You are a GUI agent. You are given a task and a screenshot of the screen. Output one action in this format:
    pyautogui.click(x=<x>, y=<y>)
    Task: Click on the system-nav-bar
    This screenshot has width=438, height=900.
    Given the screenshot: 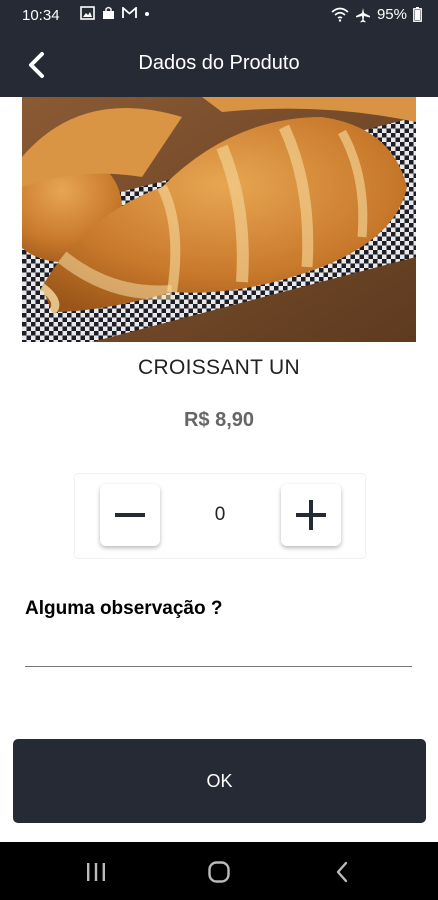 What is the action you would take?
    pyautogui.click(x=219, y=871)
    